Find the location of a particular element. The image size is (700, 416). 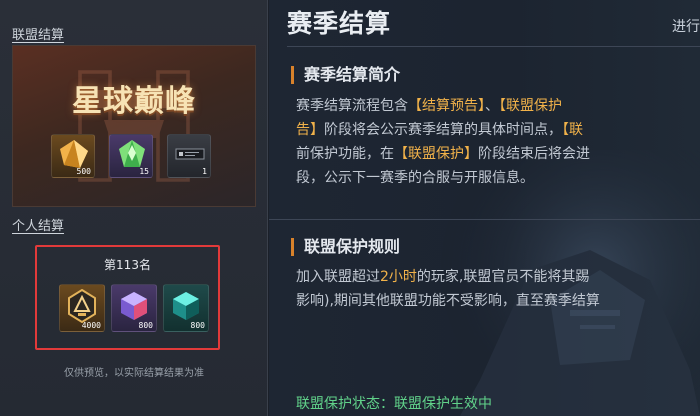

rules-line-1: 加入联盟超过2小时的玩家,联盟官员不能将其踢 is located at coordinates (443, 277).